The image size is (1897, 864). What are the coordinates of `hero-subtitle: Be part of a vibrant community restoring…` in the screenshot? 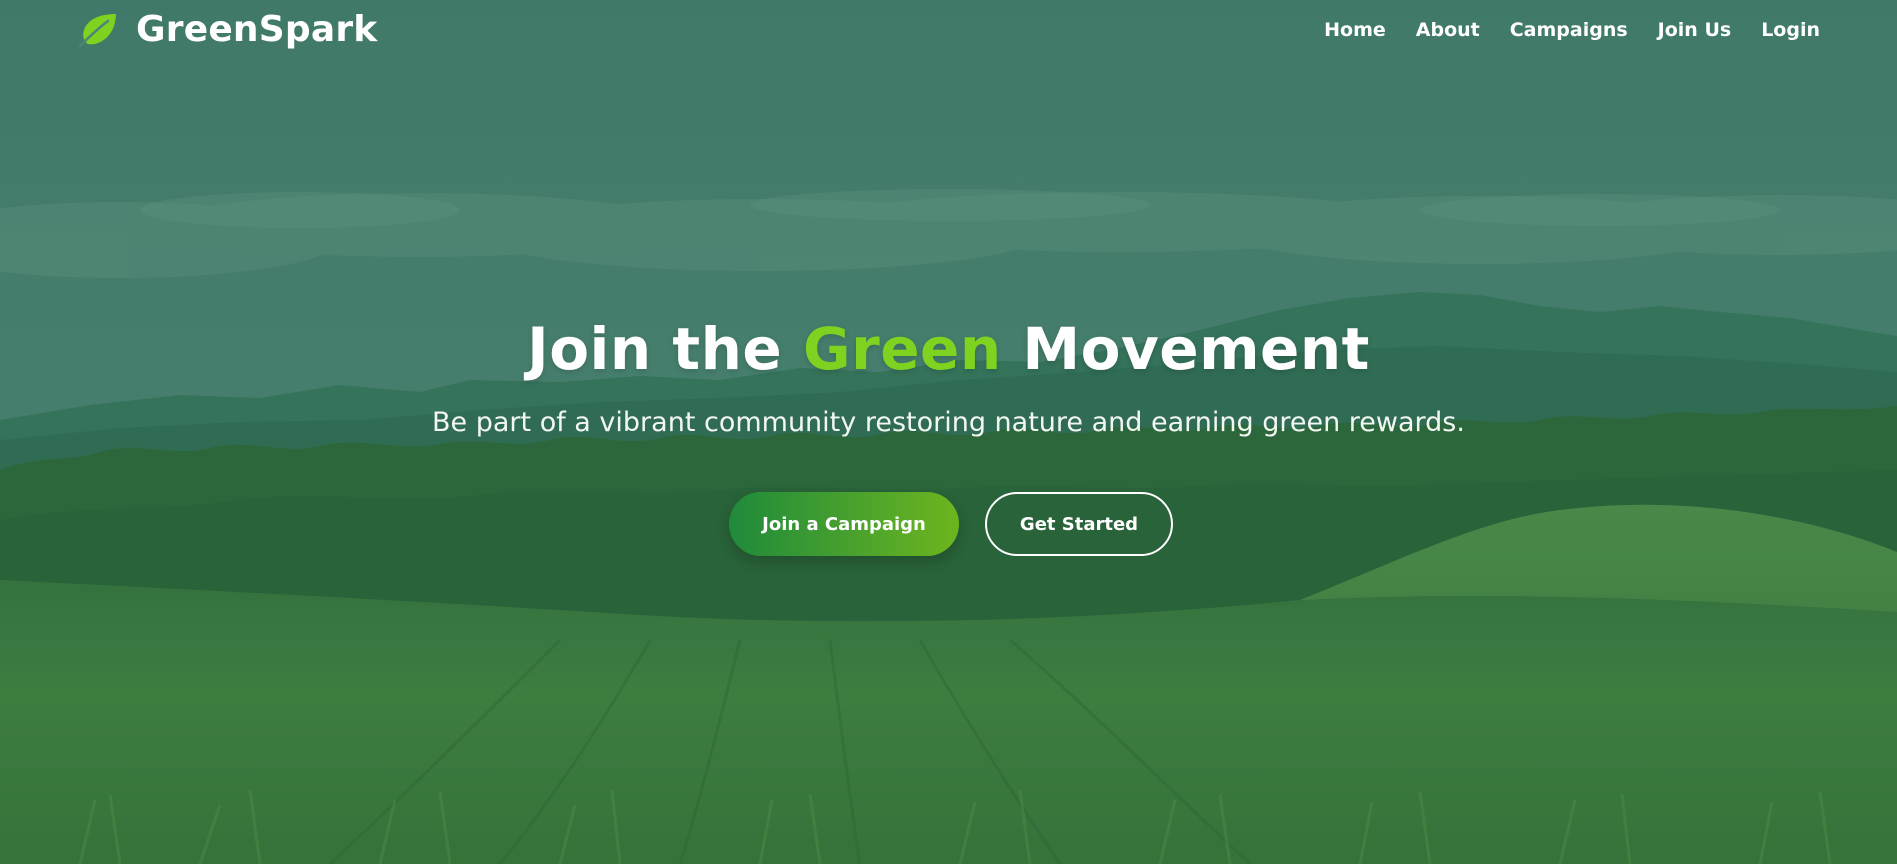 It's located at (948, 422).